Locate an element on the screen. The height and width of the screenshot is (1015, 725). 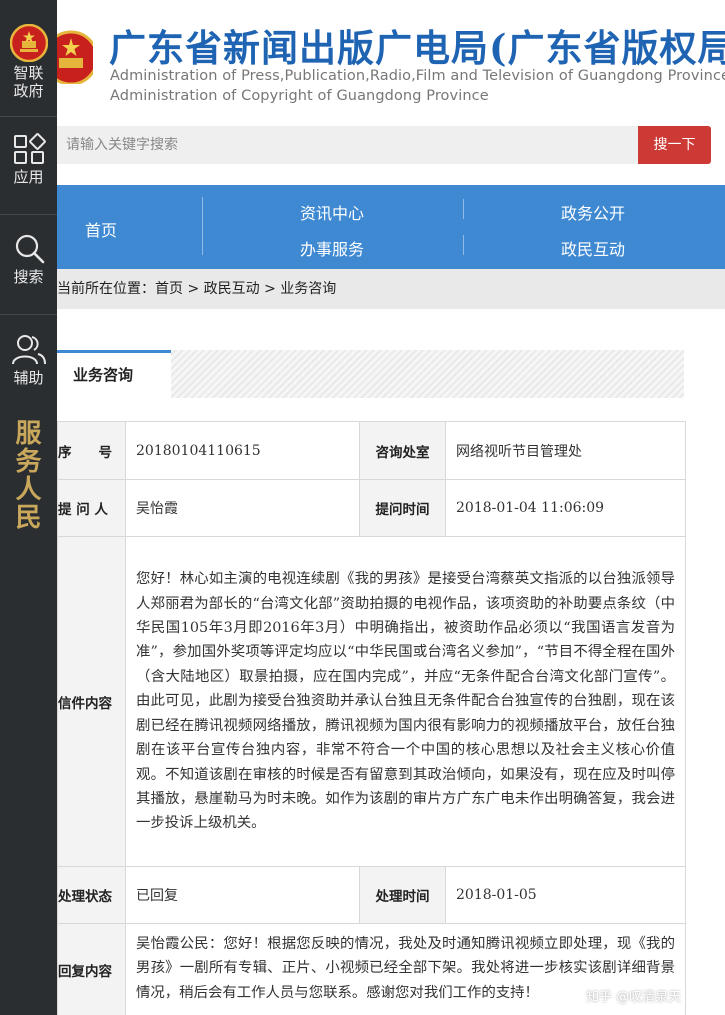
watermark: 知乎 @叹清泉天 is located at coordinates (634, 997).